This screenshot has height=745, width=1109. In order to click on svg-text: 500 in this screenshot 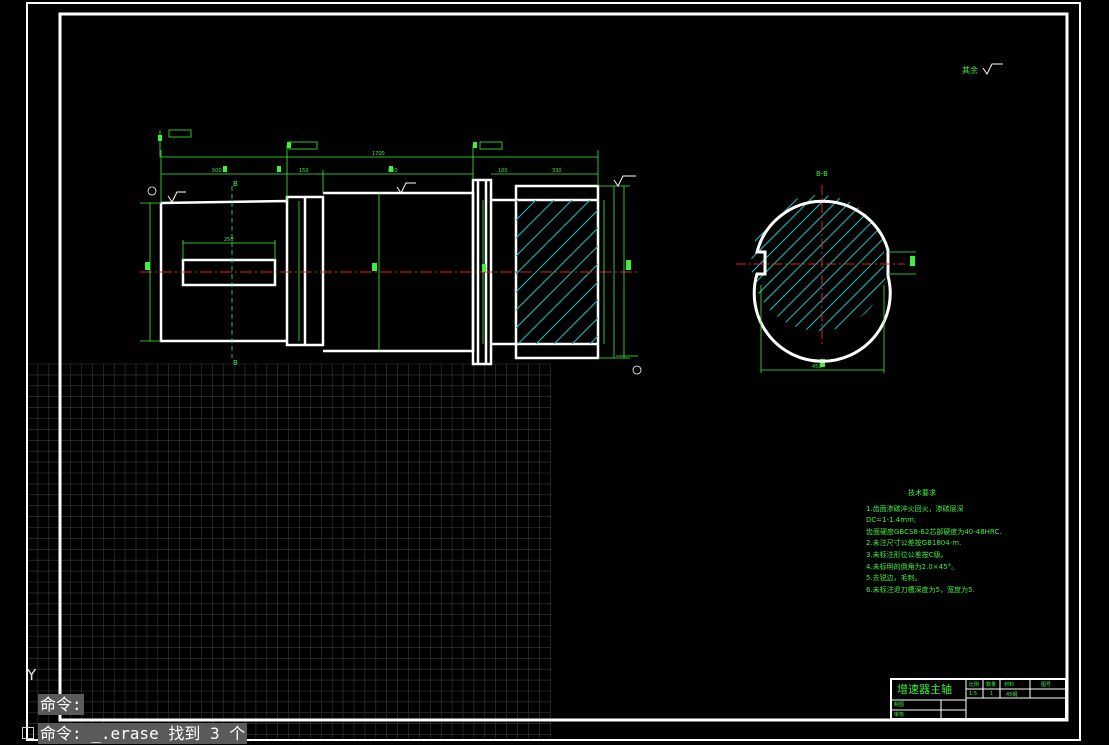, I will do `click(217, 171)`.